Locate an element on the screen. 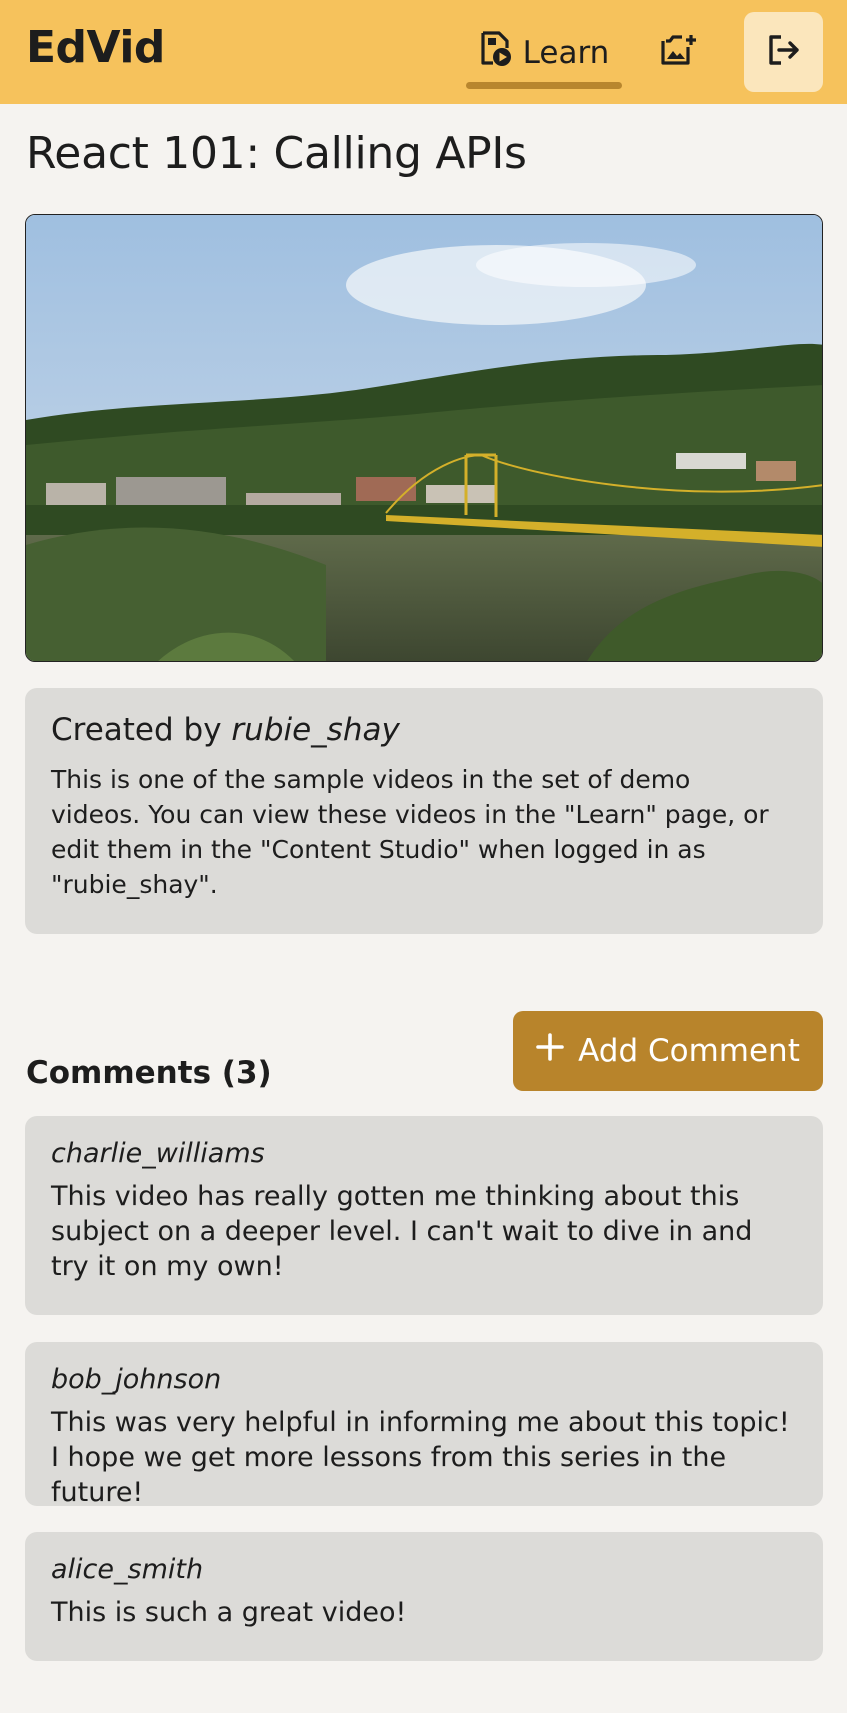 The image size is (847, 1713). video-file-icon is located at coordinates (496, 53).